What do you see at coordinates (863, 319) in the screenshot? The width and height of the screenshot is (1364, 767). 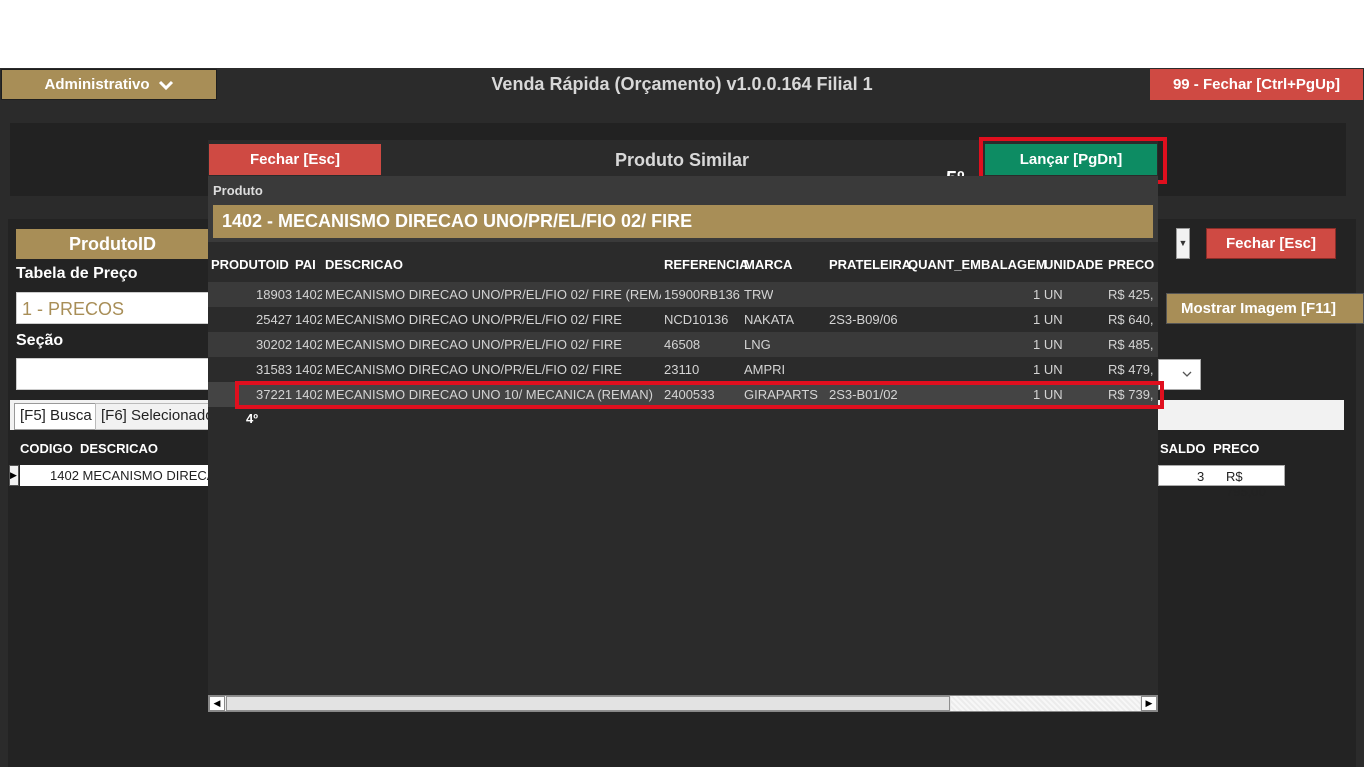 I see `cell-prateleira: 2S3-B09/06` at bounding box center [863, 319].